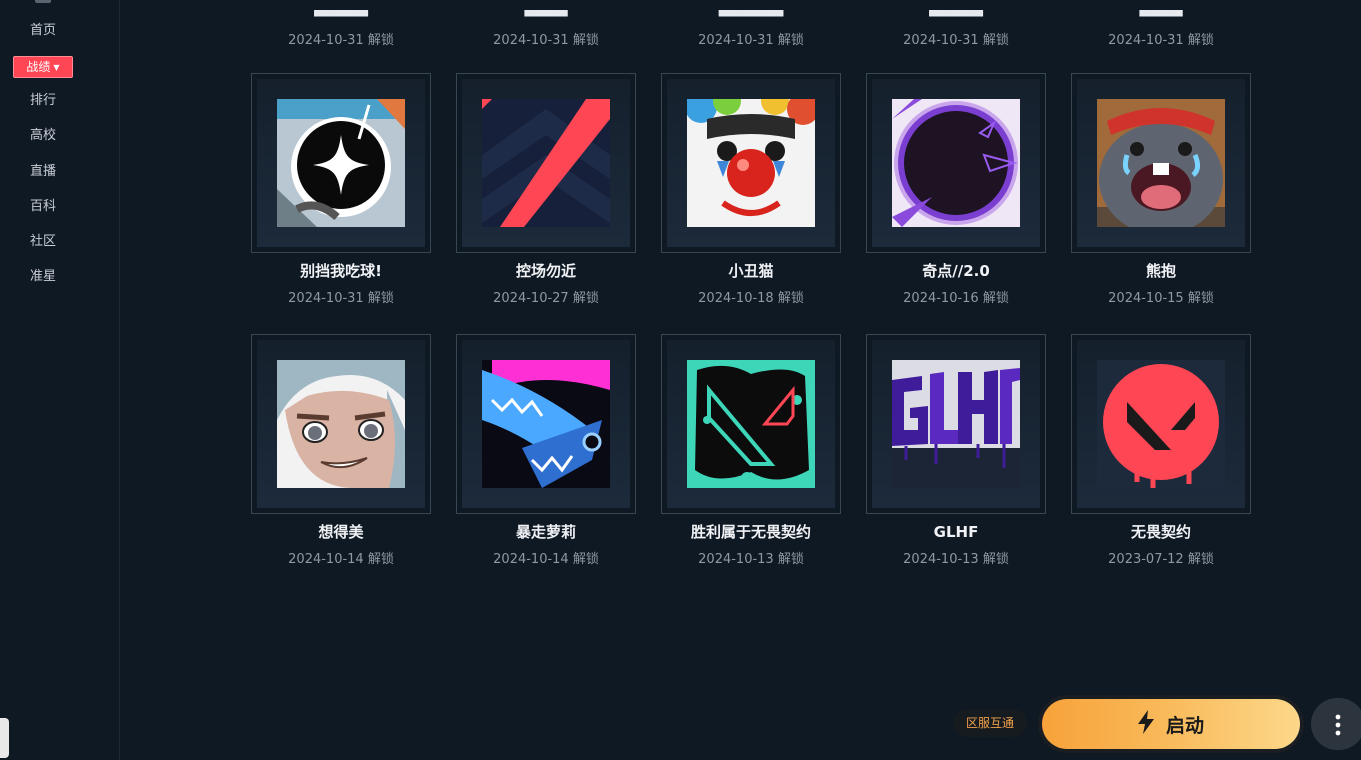 The image size is (1361, 760). I want to click on sidebar-item-home: 首页, so click(43, 31).